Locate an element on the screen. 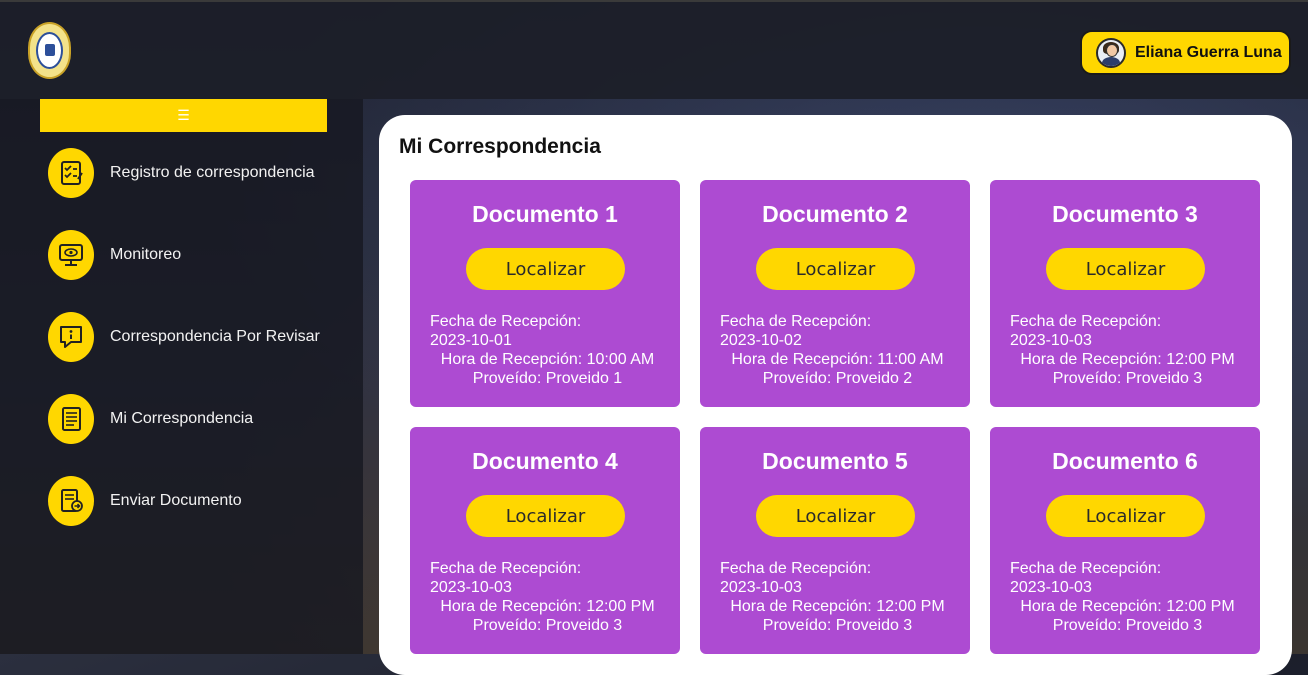 This screenshot has width=1308, height=675. sidebar-item-label: Enviar Documento is located at coordinates (176, 500).